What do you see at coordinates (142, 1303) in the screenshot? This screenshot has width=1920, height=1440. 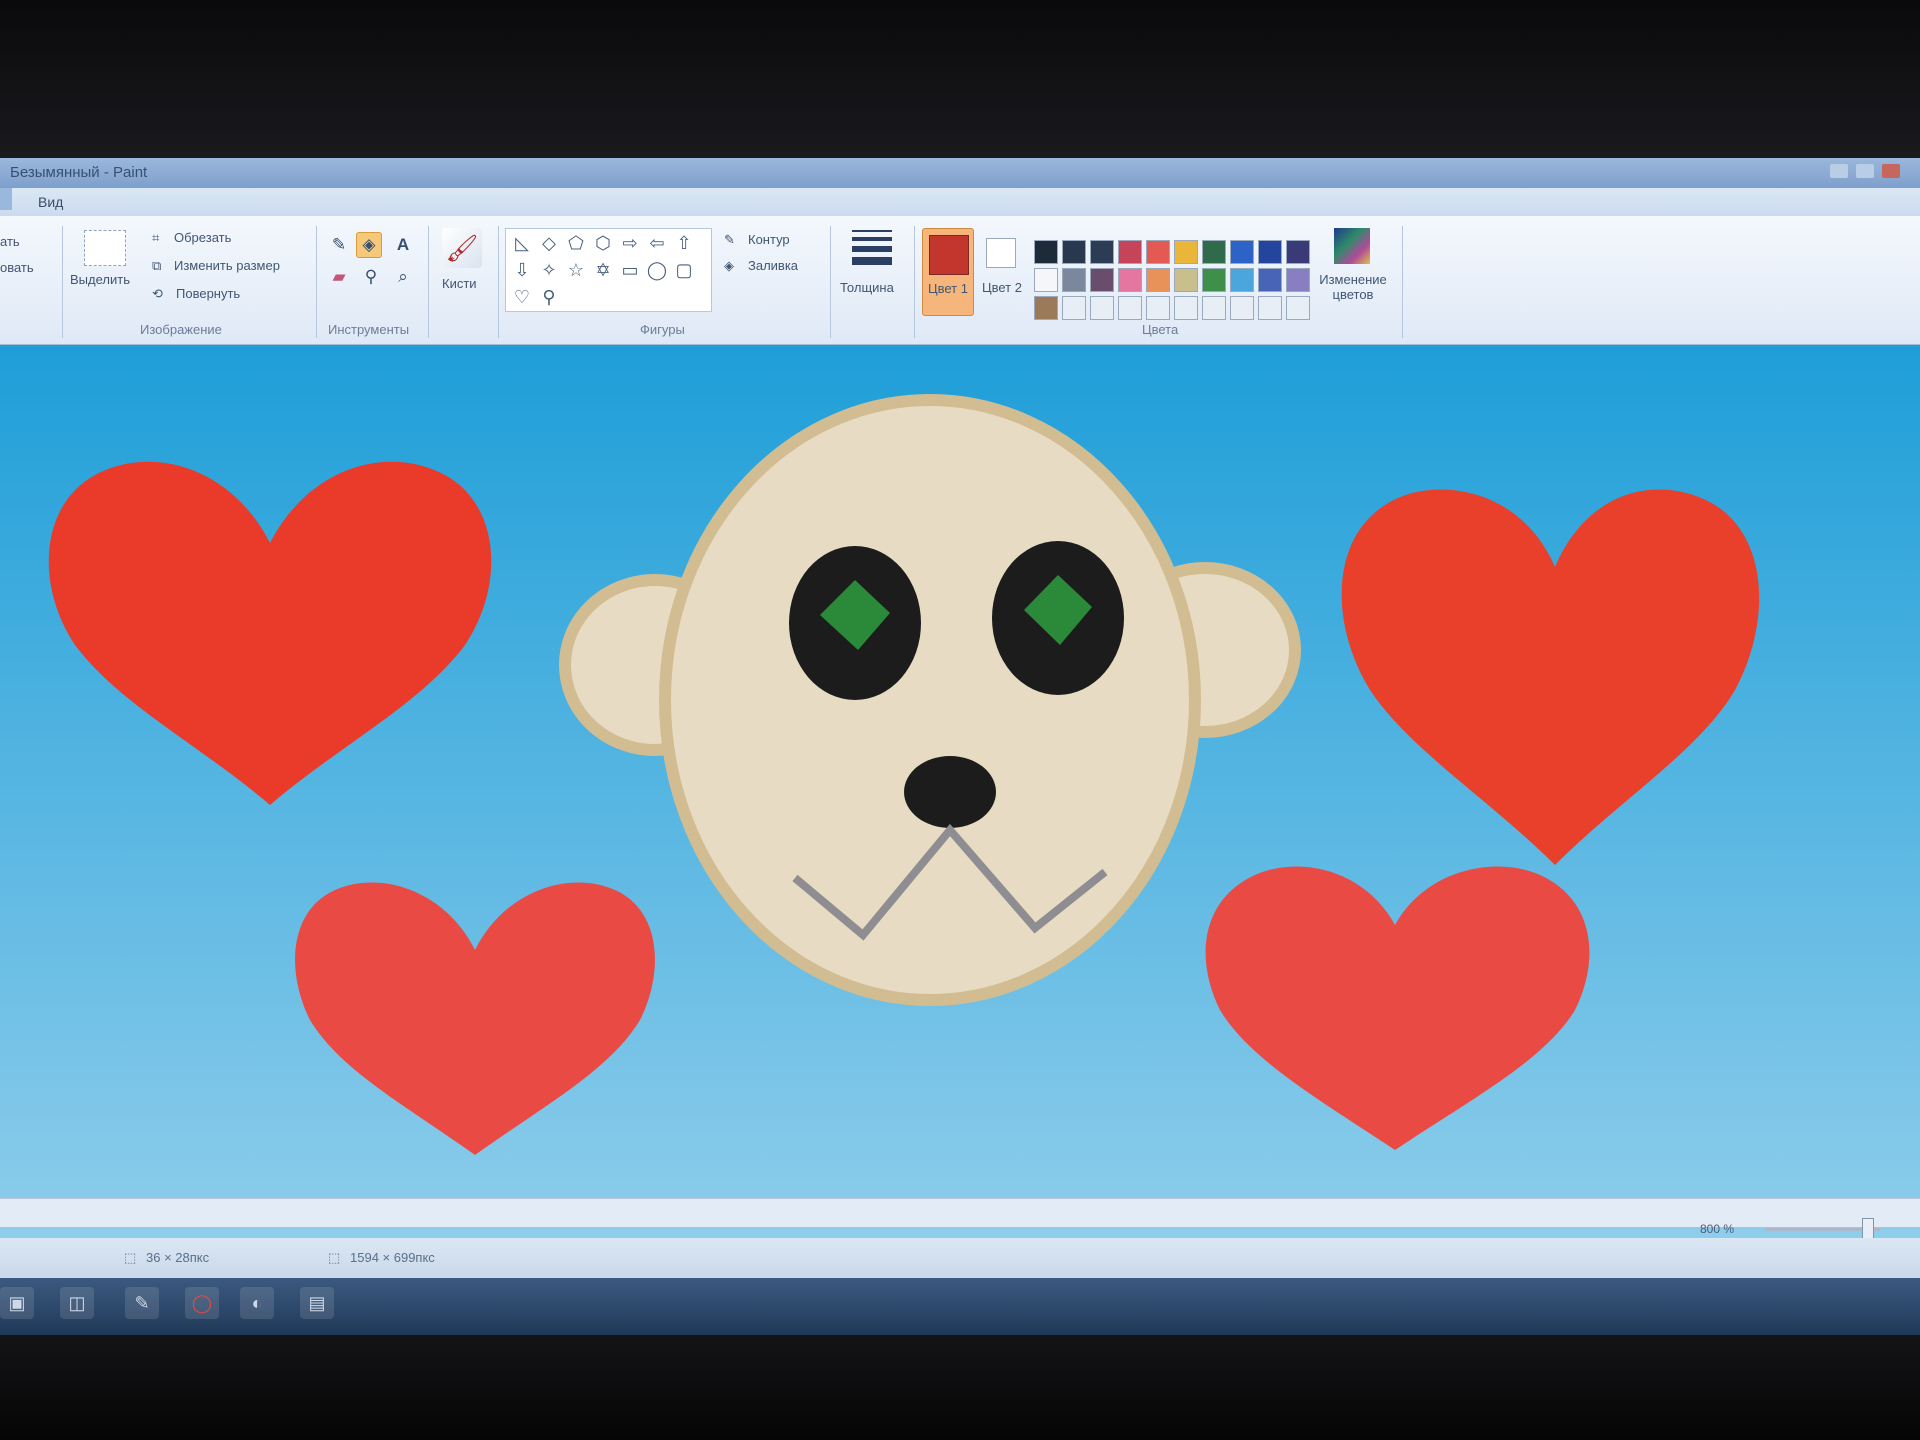 I see `taskbar-app-icon: ✎` at bounding box center [142, 1303].